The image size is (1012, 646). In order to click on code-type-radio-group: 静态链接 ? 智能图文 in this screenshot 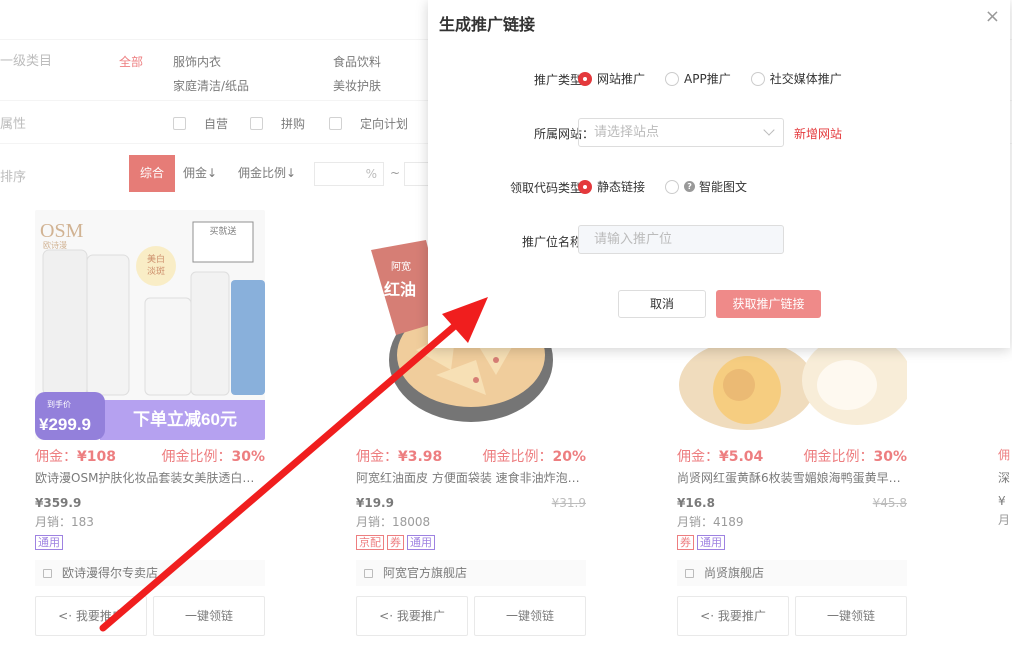, I will do `click(672, 186)`.